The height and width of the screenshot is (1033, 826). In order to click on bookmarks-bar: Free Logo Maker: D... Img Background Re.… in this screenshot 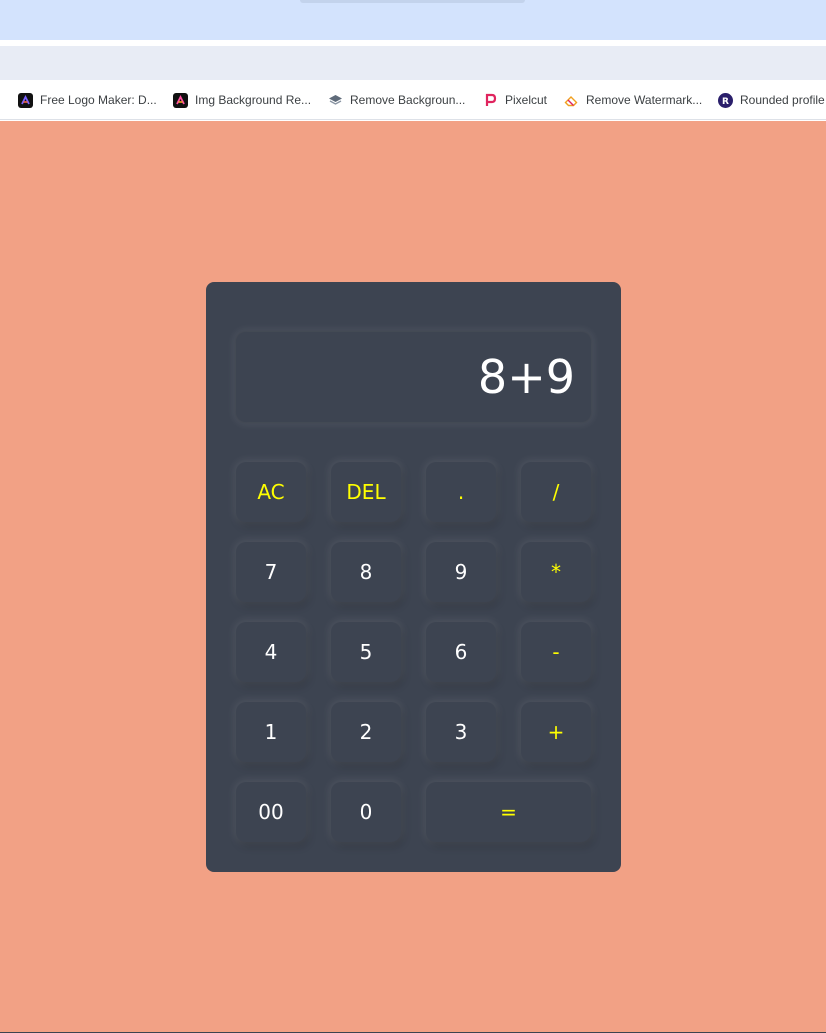, I will do `click(413, 100)`.